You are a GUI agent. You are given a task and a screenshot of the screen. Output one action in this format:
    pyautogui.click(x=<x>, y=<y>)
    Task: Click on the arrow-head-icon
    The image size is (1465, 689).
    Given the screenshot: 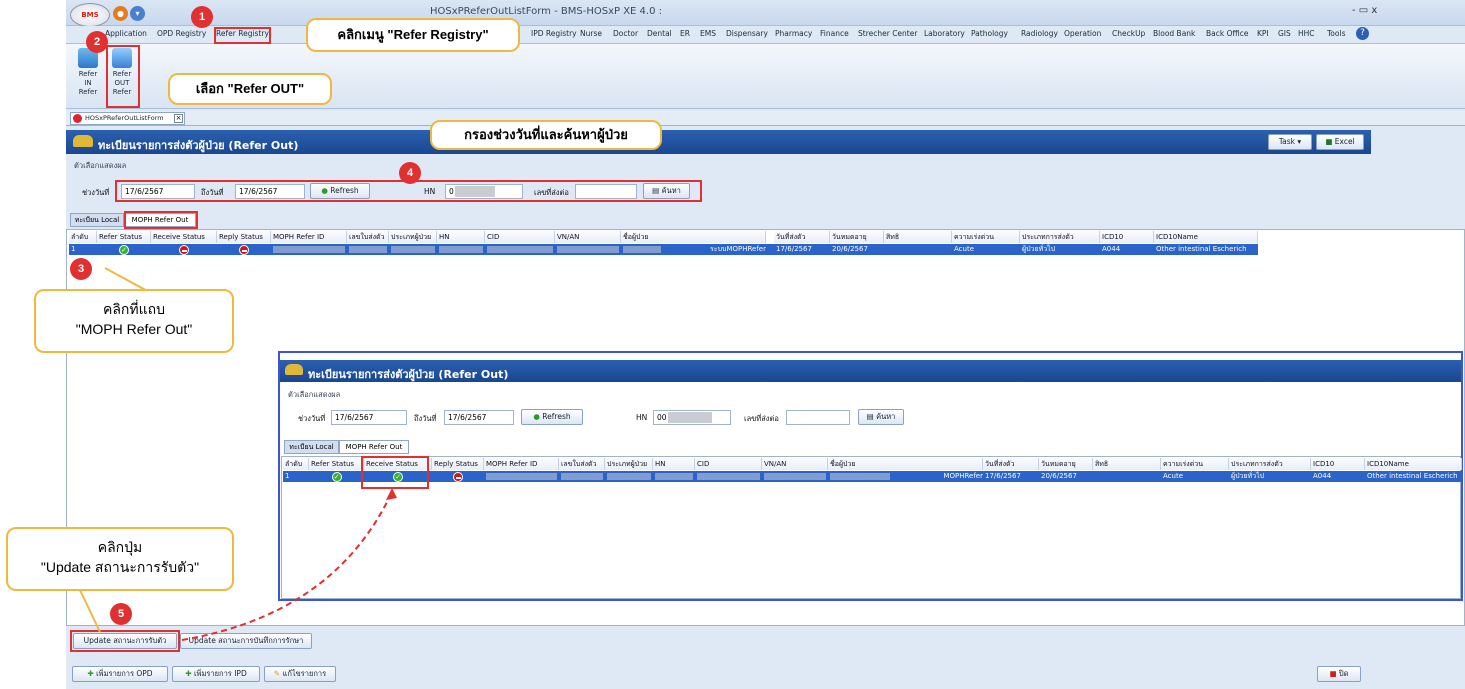 What is the action you would take?
    pyautogui.click(x=391, y=494)
    